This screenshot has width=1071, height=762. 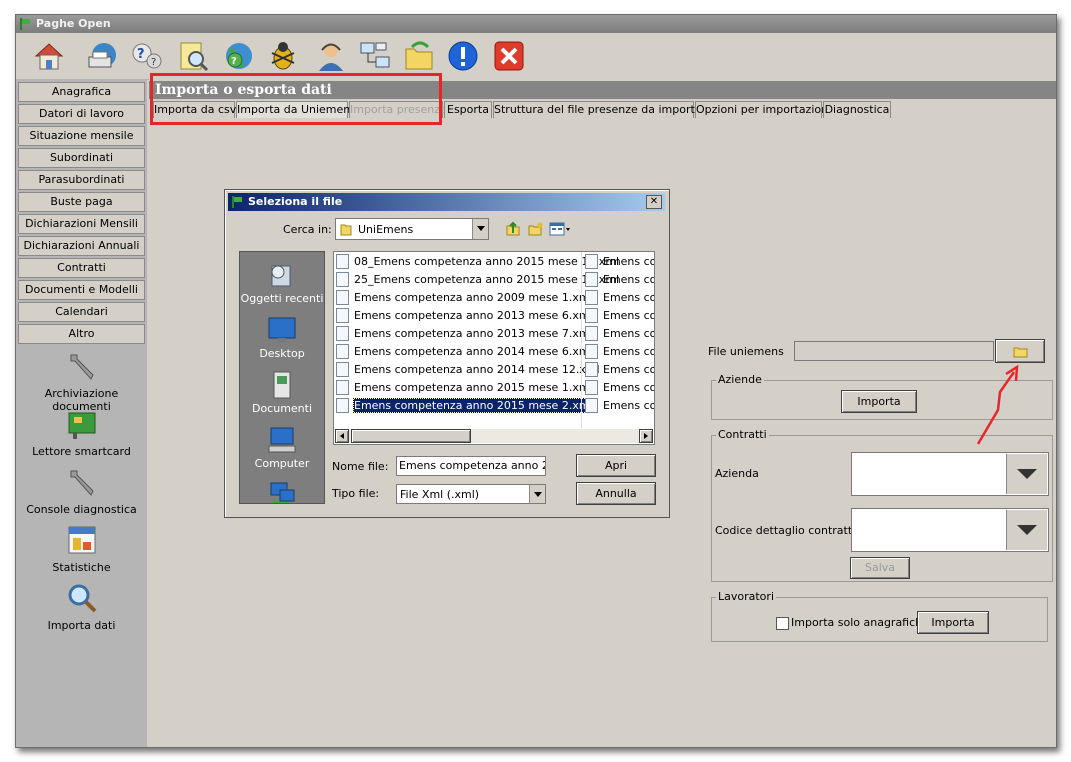 What do you see at coordinates (616, 493) in the screenshot?
I see `cancel-button: Annulla` at bounding box center [616, 493].